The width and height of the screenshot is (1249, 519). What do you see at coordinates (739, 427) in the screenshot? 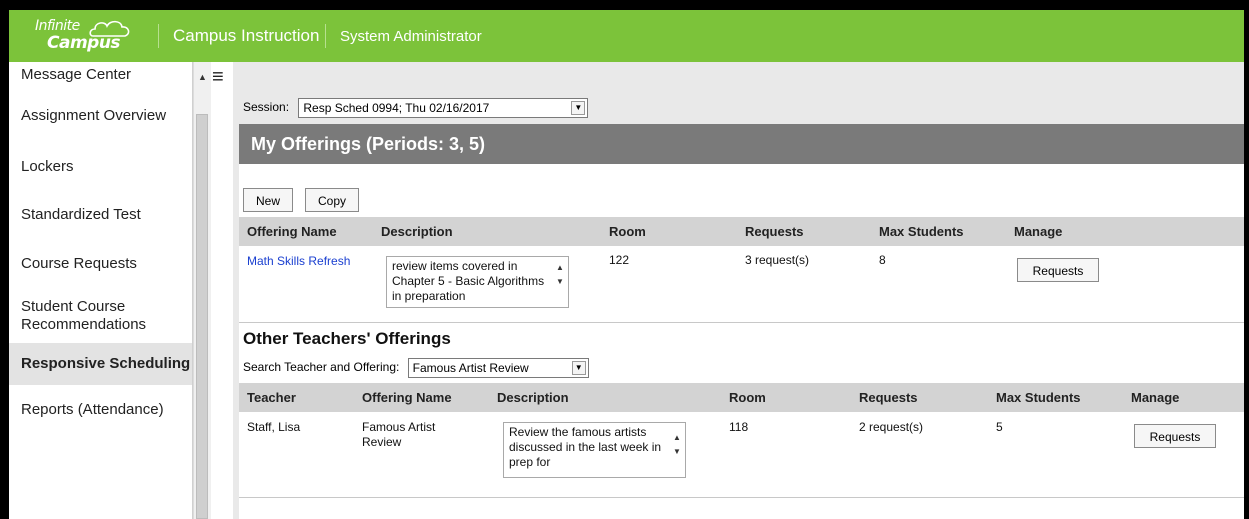
I see `room-value: 118` at bounding box center [739, 427].